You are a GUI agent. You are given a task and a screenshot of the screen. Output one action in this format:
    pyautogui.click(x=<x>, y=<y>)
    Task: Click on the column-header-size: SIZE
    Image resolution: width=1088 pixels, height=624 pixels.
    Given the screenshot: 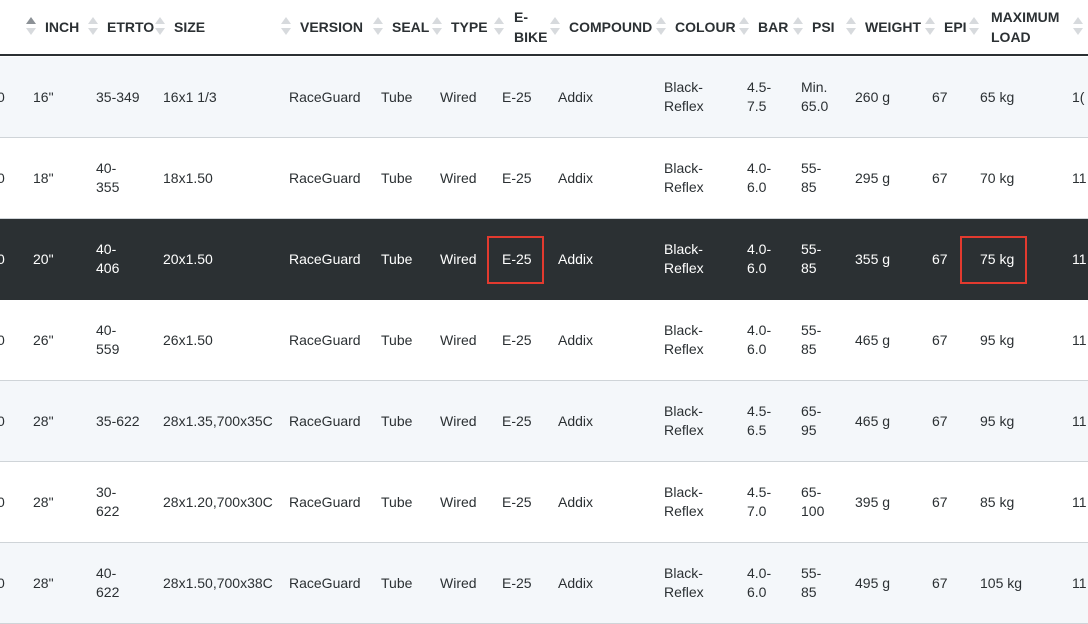 What is the action you would take?
    pyautogui.click(x=189, y=27)
    